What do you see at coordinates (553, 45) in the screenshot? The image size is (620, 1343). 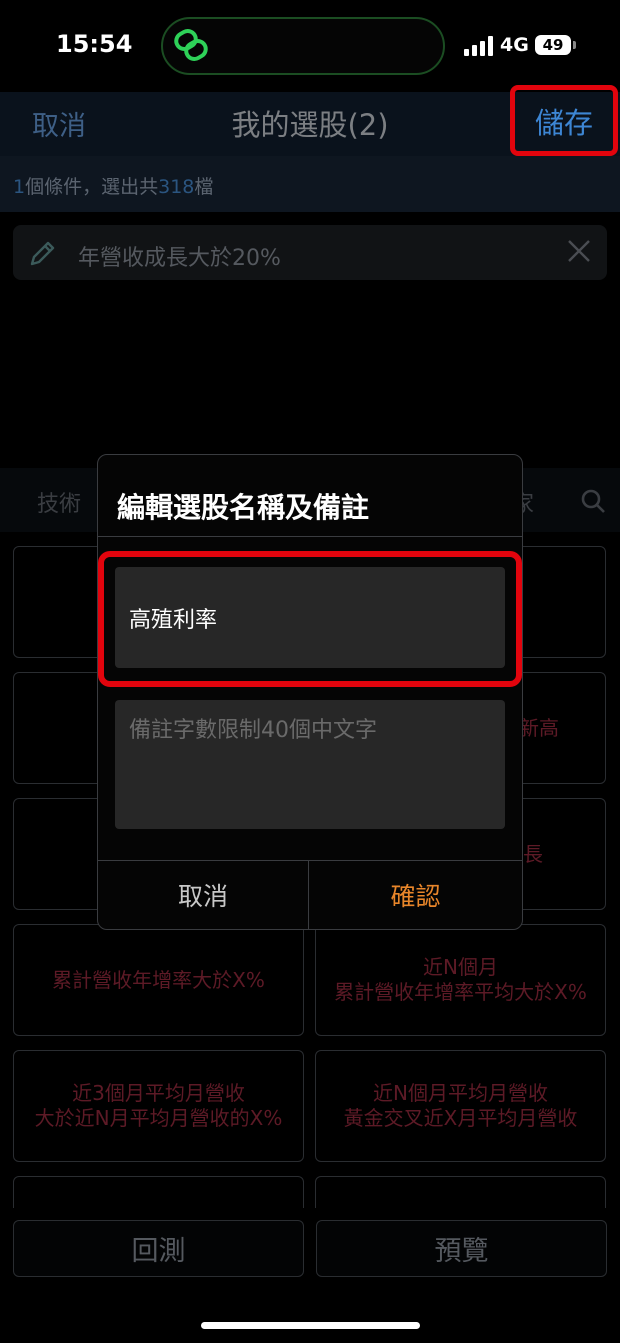 I see `battery-icon: 49` at bounding box center [553, 45].